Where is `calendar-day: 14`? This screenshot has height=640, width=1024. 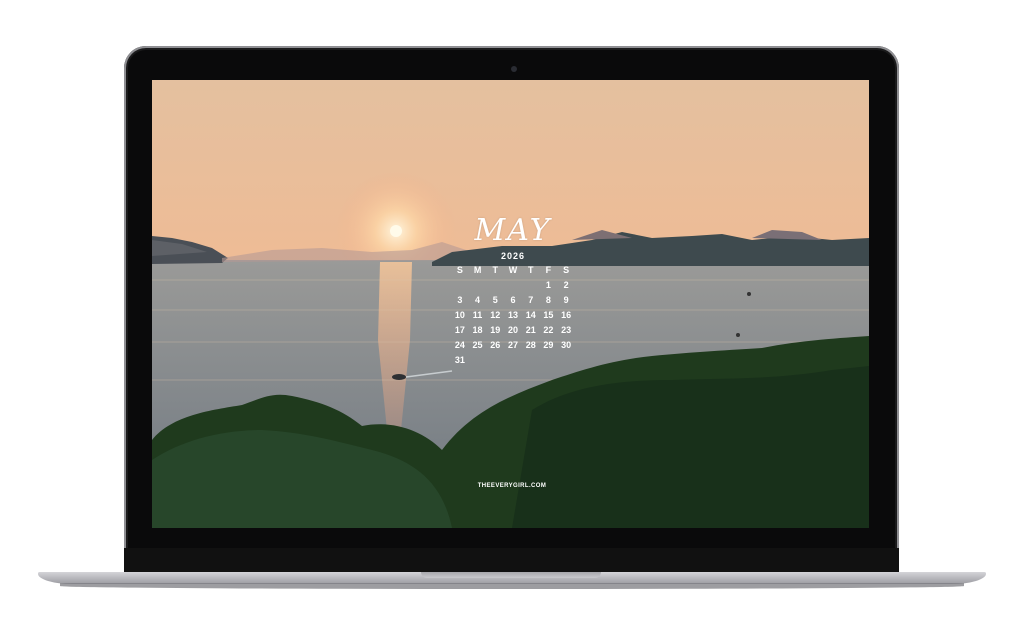
calendar-day: 14 is located at coordinates (530, 315).